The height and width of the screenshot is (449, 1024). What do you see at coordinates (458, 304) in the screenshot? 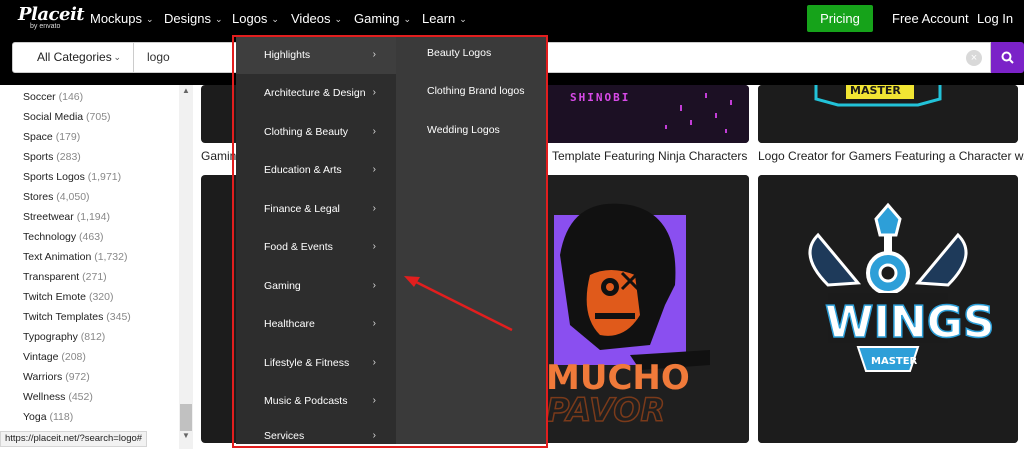
I see `annotation-arrow` at bounding box center [458, 304].